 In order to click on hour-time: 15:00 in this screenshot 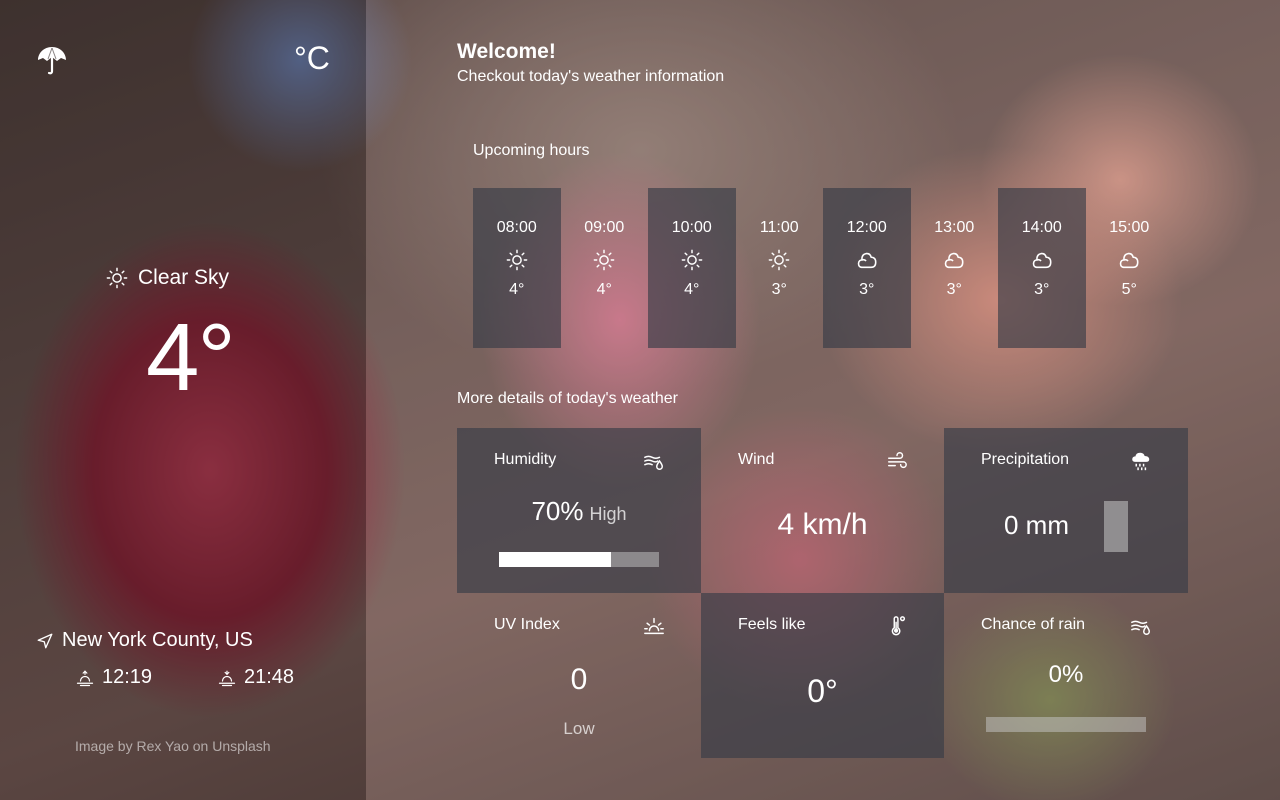, I will do `click(1129, 227)`.